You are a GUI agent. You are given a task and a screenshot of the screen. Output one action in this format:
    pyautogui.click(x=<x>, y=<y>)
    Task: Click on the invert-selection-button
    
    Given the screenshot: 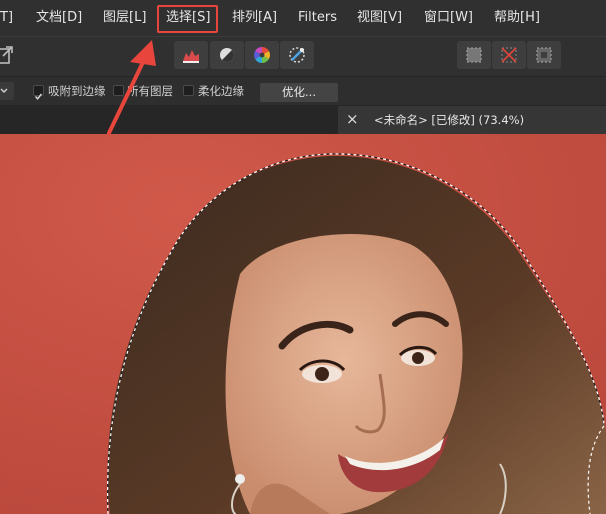 What is the action you would take?
    pyautogui.click(x=544, y=55)
    